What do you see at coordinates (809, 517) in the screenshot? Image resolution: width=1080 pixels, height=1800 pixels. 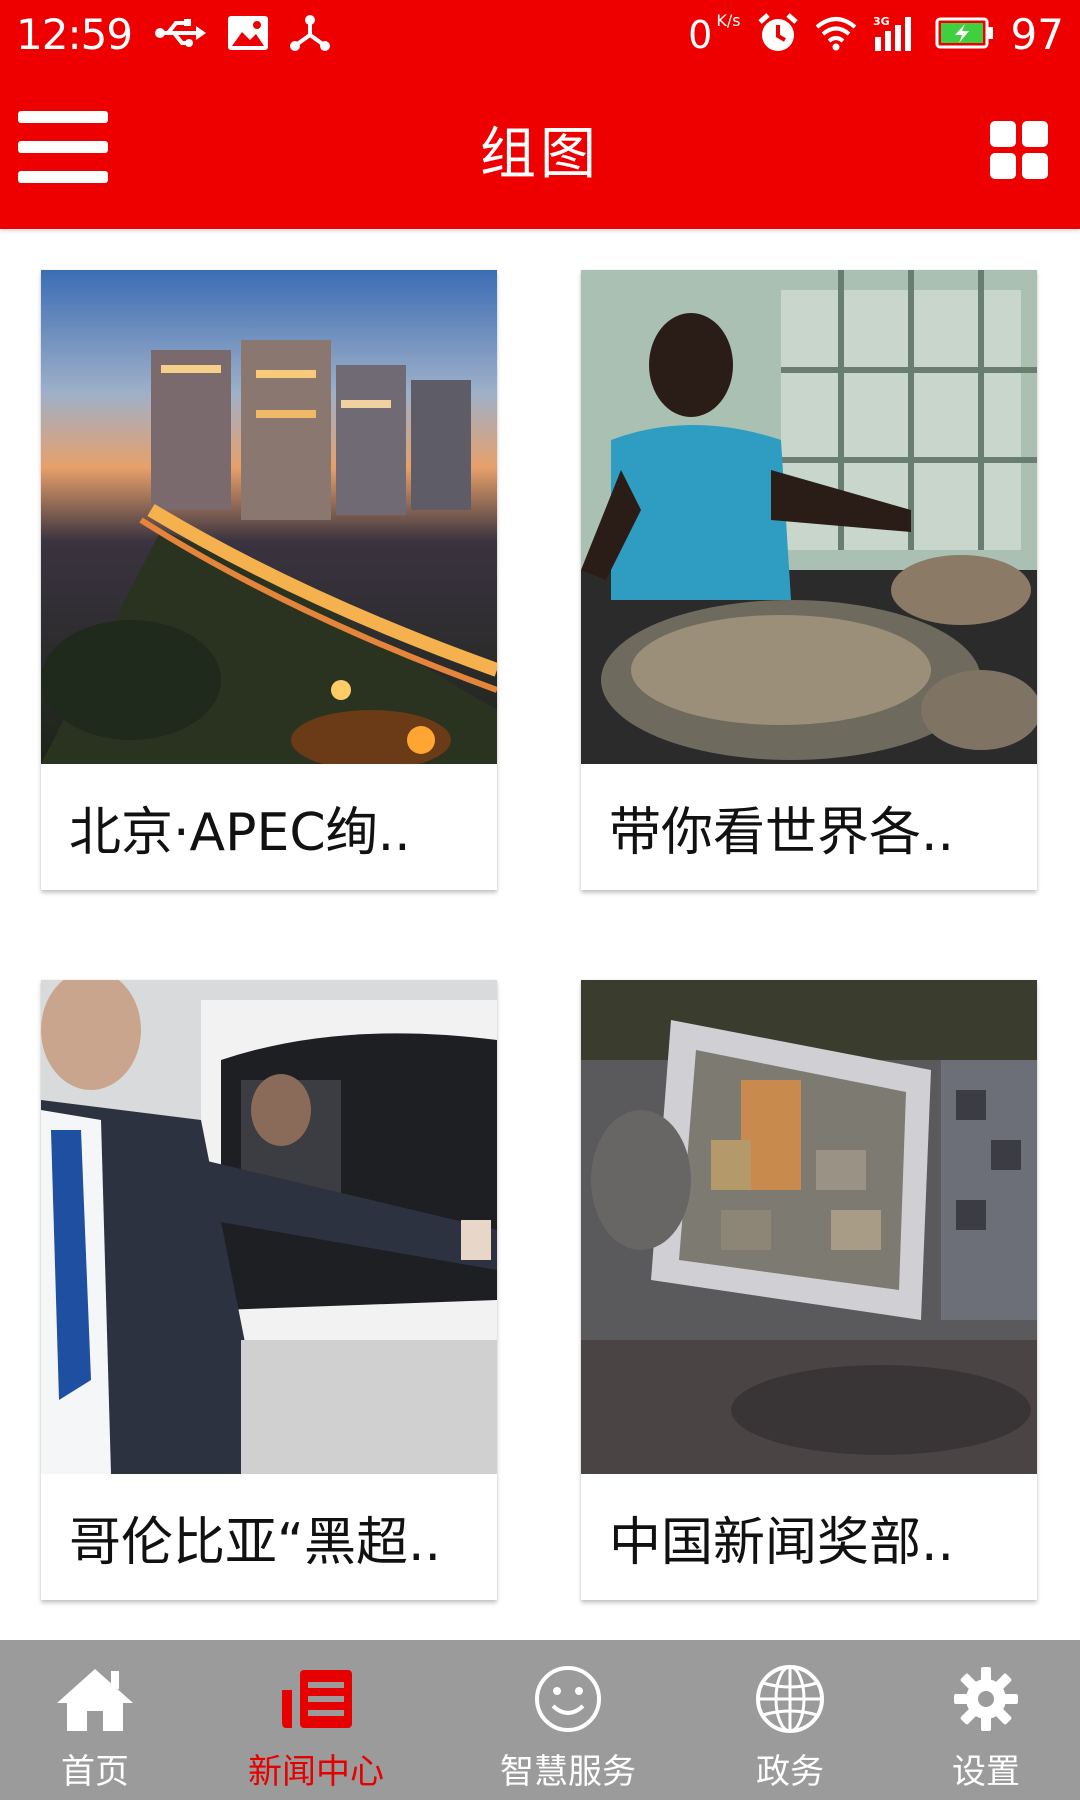 I see `man-at-market-photo` at bounding box center [809, 517].